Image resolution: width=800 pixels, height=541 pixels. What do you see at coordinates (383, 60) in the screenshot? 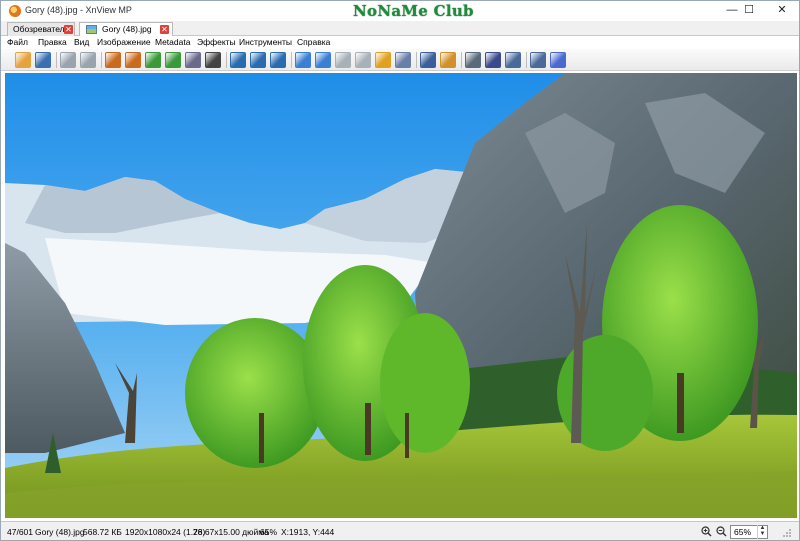
I see `slideshow-icon` at bounding box center [383, 60].